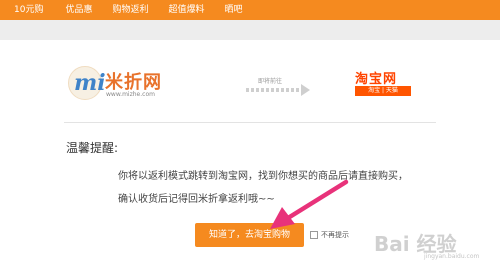  I want to click on sub-bar, so click(250, 30).